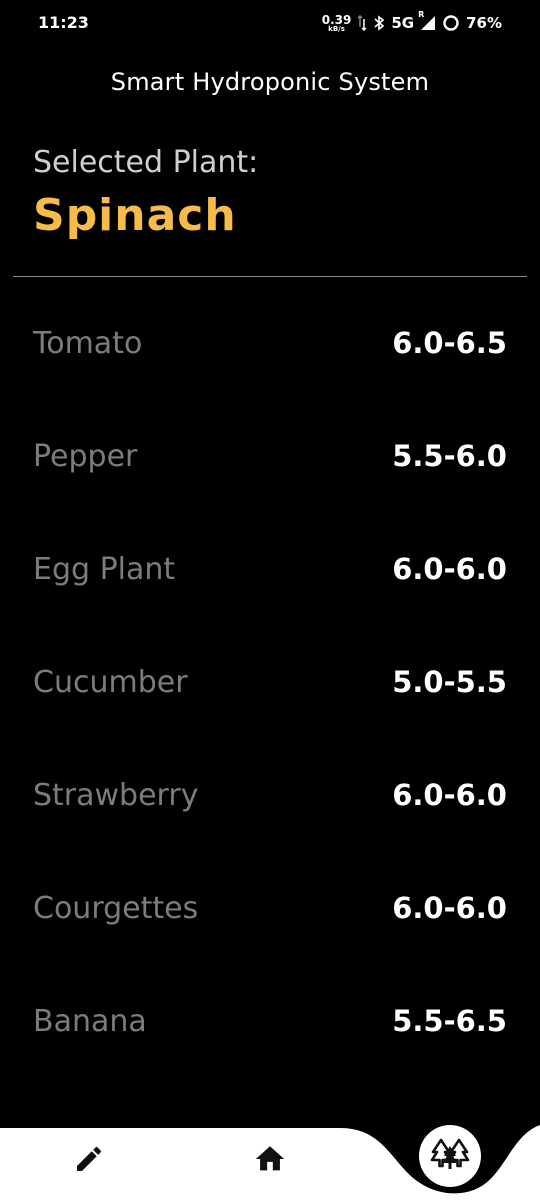 The image size is (540, 1200). I want to click on home-nav-button, so click(270, 1161).